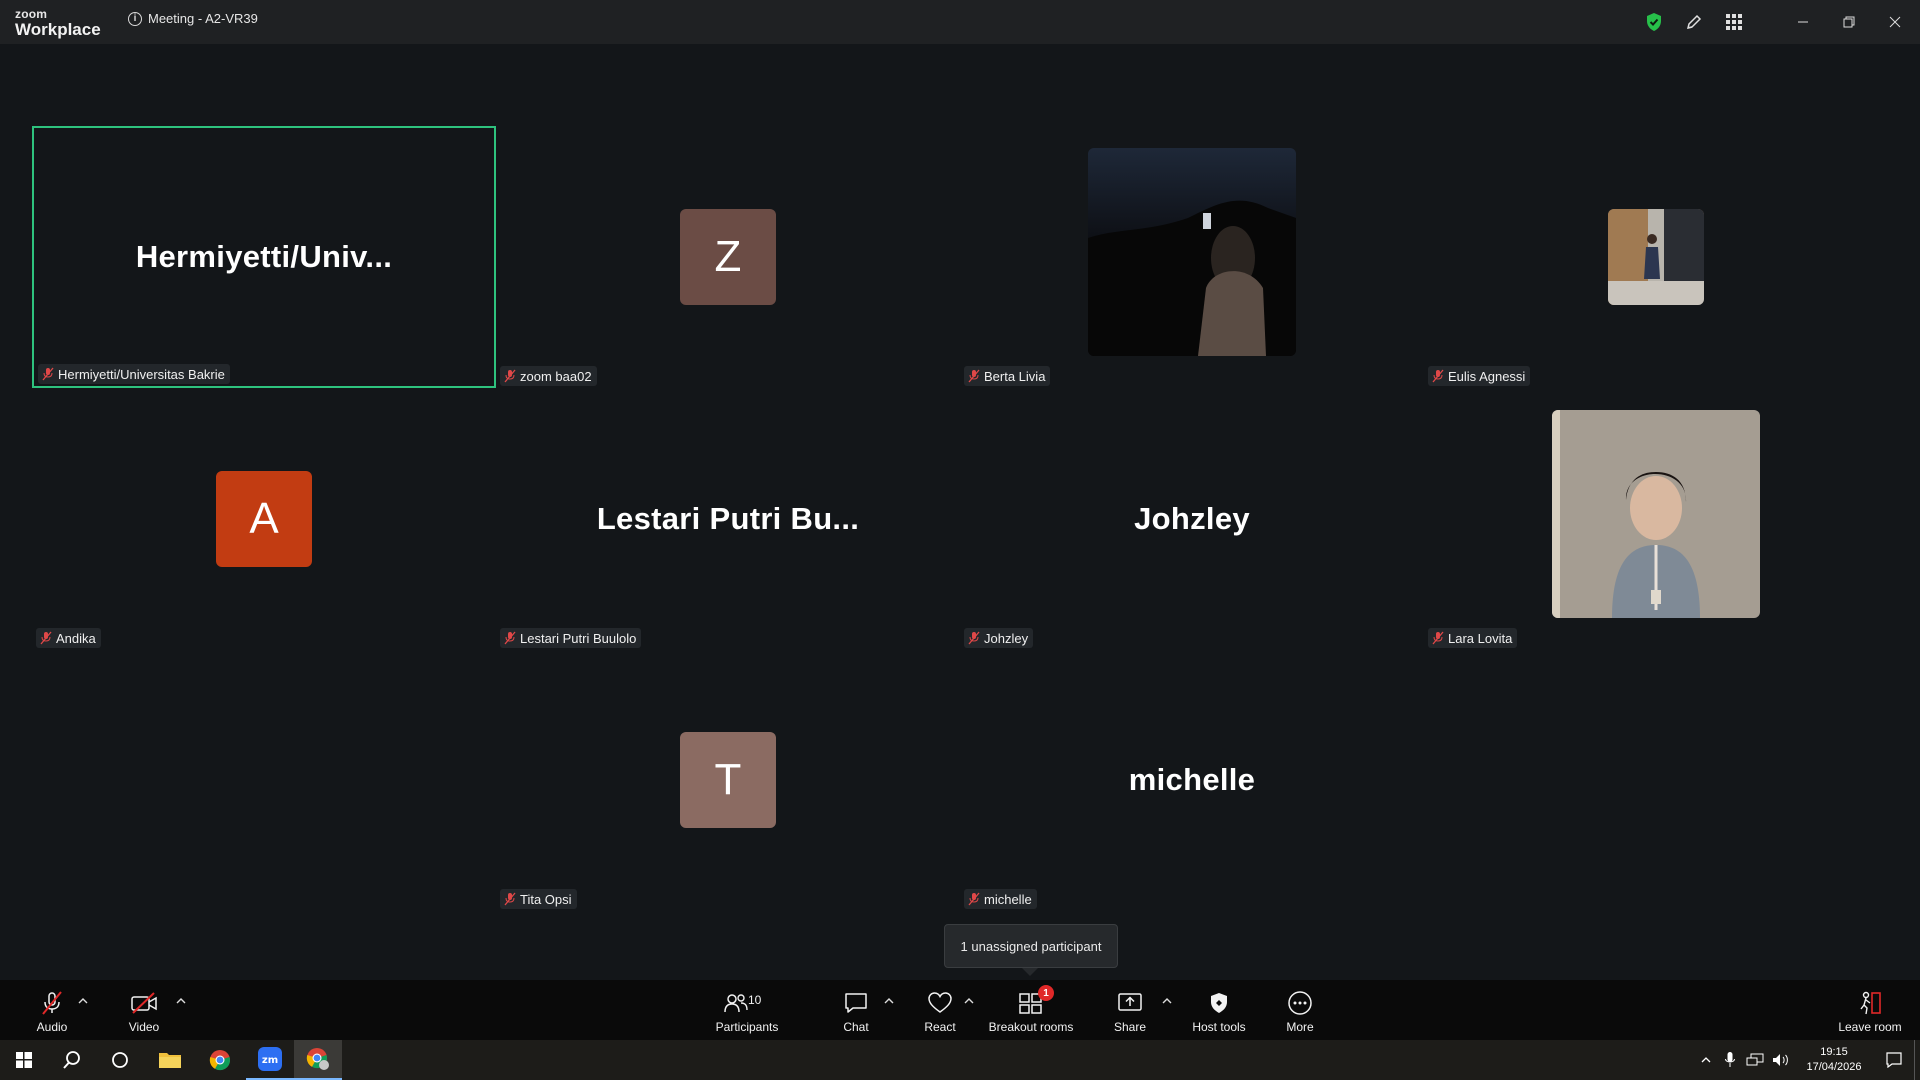 This screenshot has width=1920, height=1080. I want to click on chrome-icon, so click(220, 1060).